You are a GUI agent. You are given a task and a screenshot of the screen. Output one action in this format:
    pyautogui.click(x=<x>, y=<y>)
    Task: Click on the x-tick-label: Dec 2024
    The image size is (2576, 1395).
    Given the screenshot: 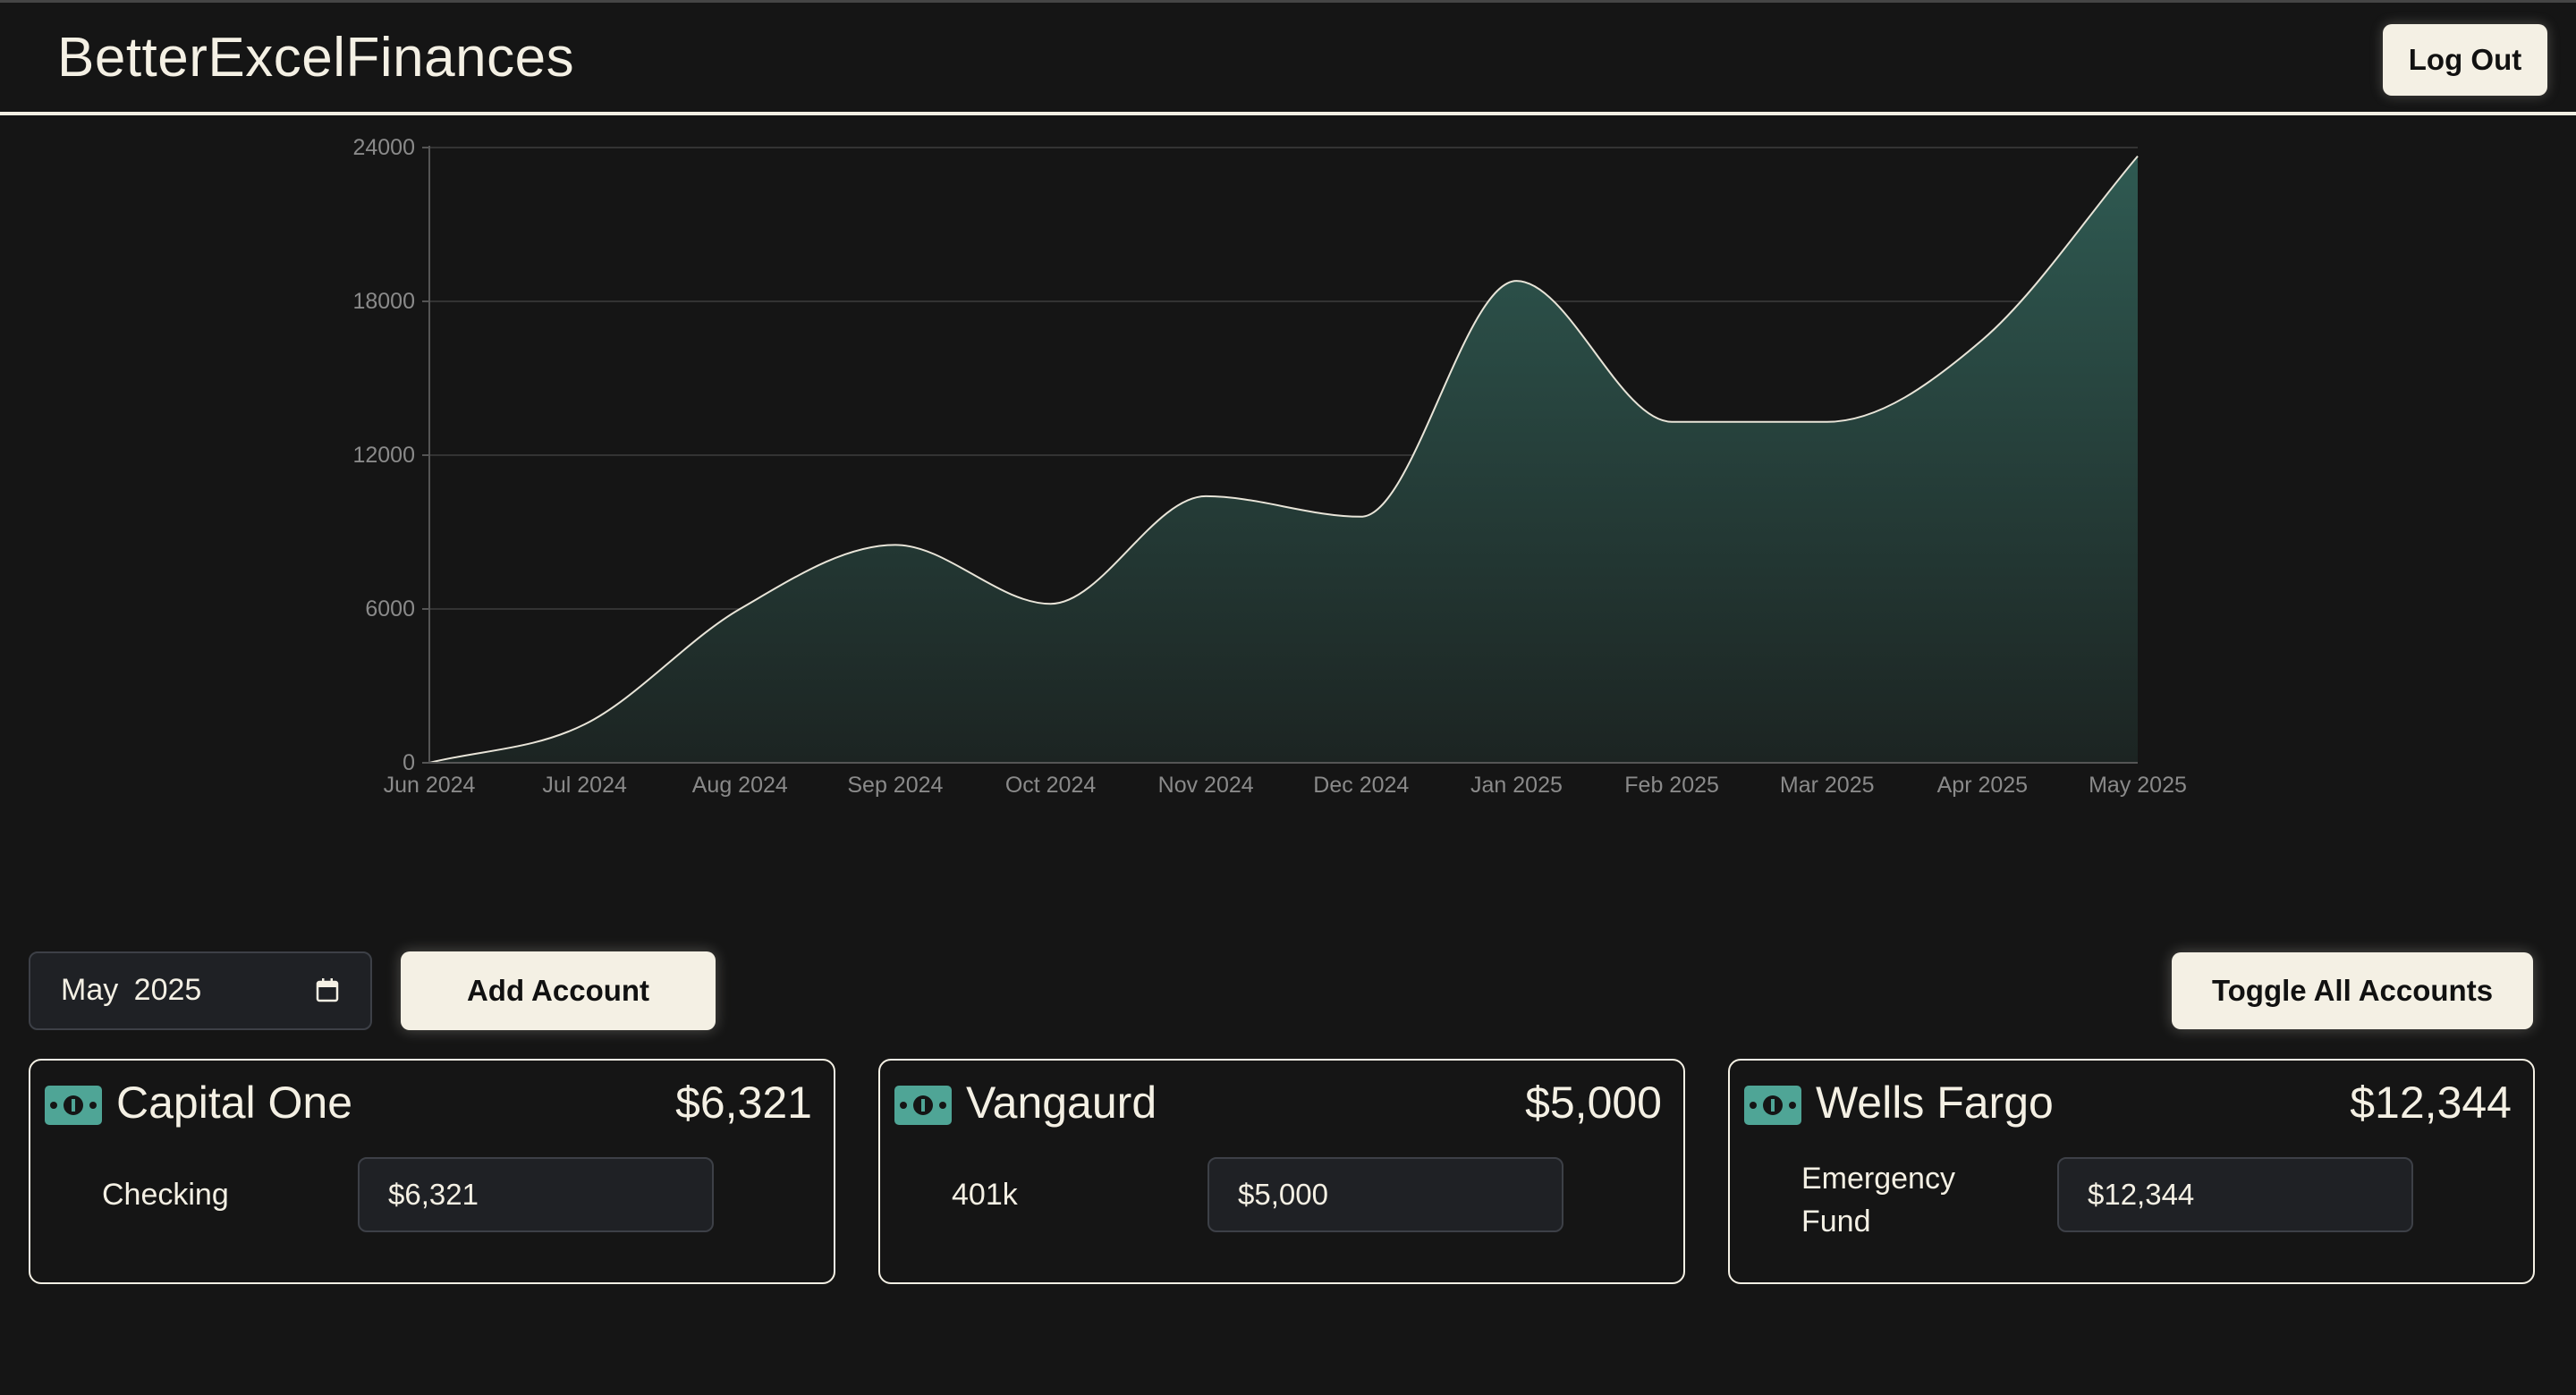 What is the action you would take?
    pyautogui.click(x=1361, y=785)
    